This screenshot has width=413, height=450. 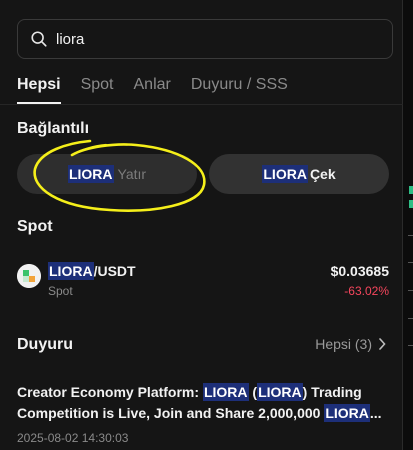 What do you see at coordinates (343, 344) in the screenshot?
I see `announcements-all-label: Hepsi (3)` at bounding box center [343, 344].